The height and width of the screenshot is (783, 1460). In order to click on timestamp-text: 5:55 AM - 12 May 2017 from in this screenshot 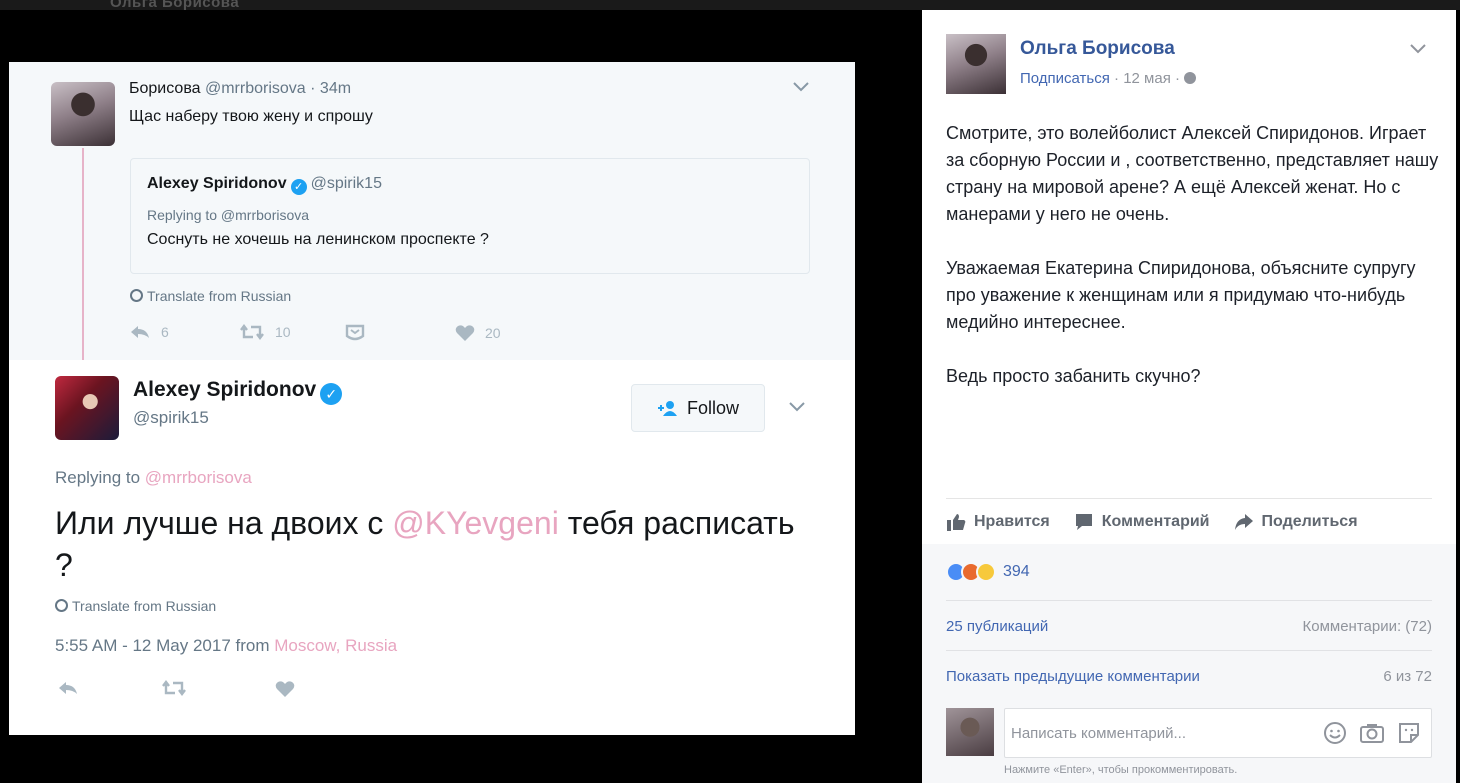, I will do `click(162, 645)`.